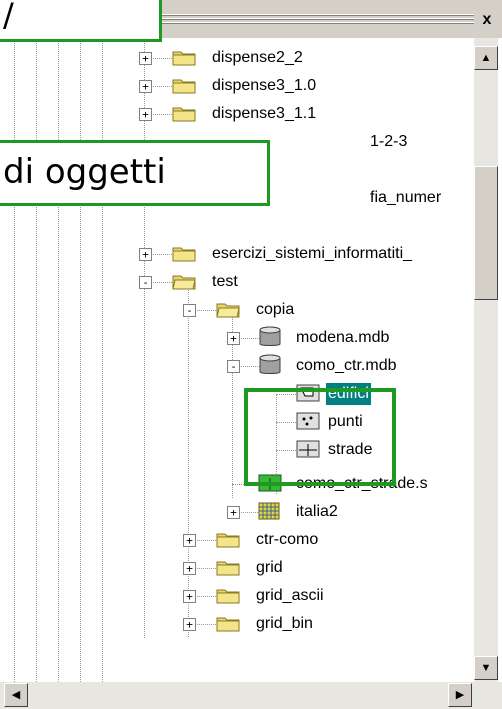 The image size is (502, 709). What do you see at coordinates (264, 86) in the screenshot?
I see `tree-node-label: dispense3_1.0` at bounding box center [264, 86].